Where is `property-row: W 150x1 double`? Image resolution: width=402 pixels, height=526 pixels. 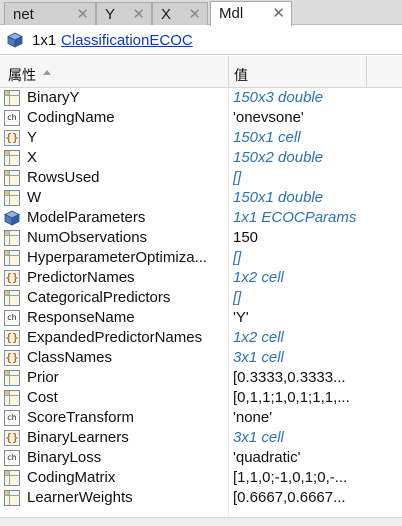
property-row: W 150x1 double is located at coordinates (201, 198).